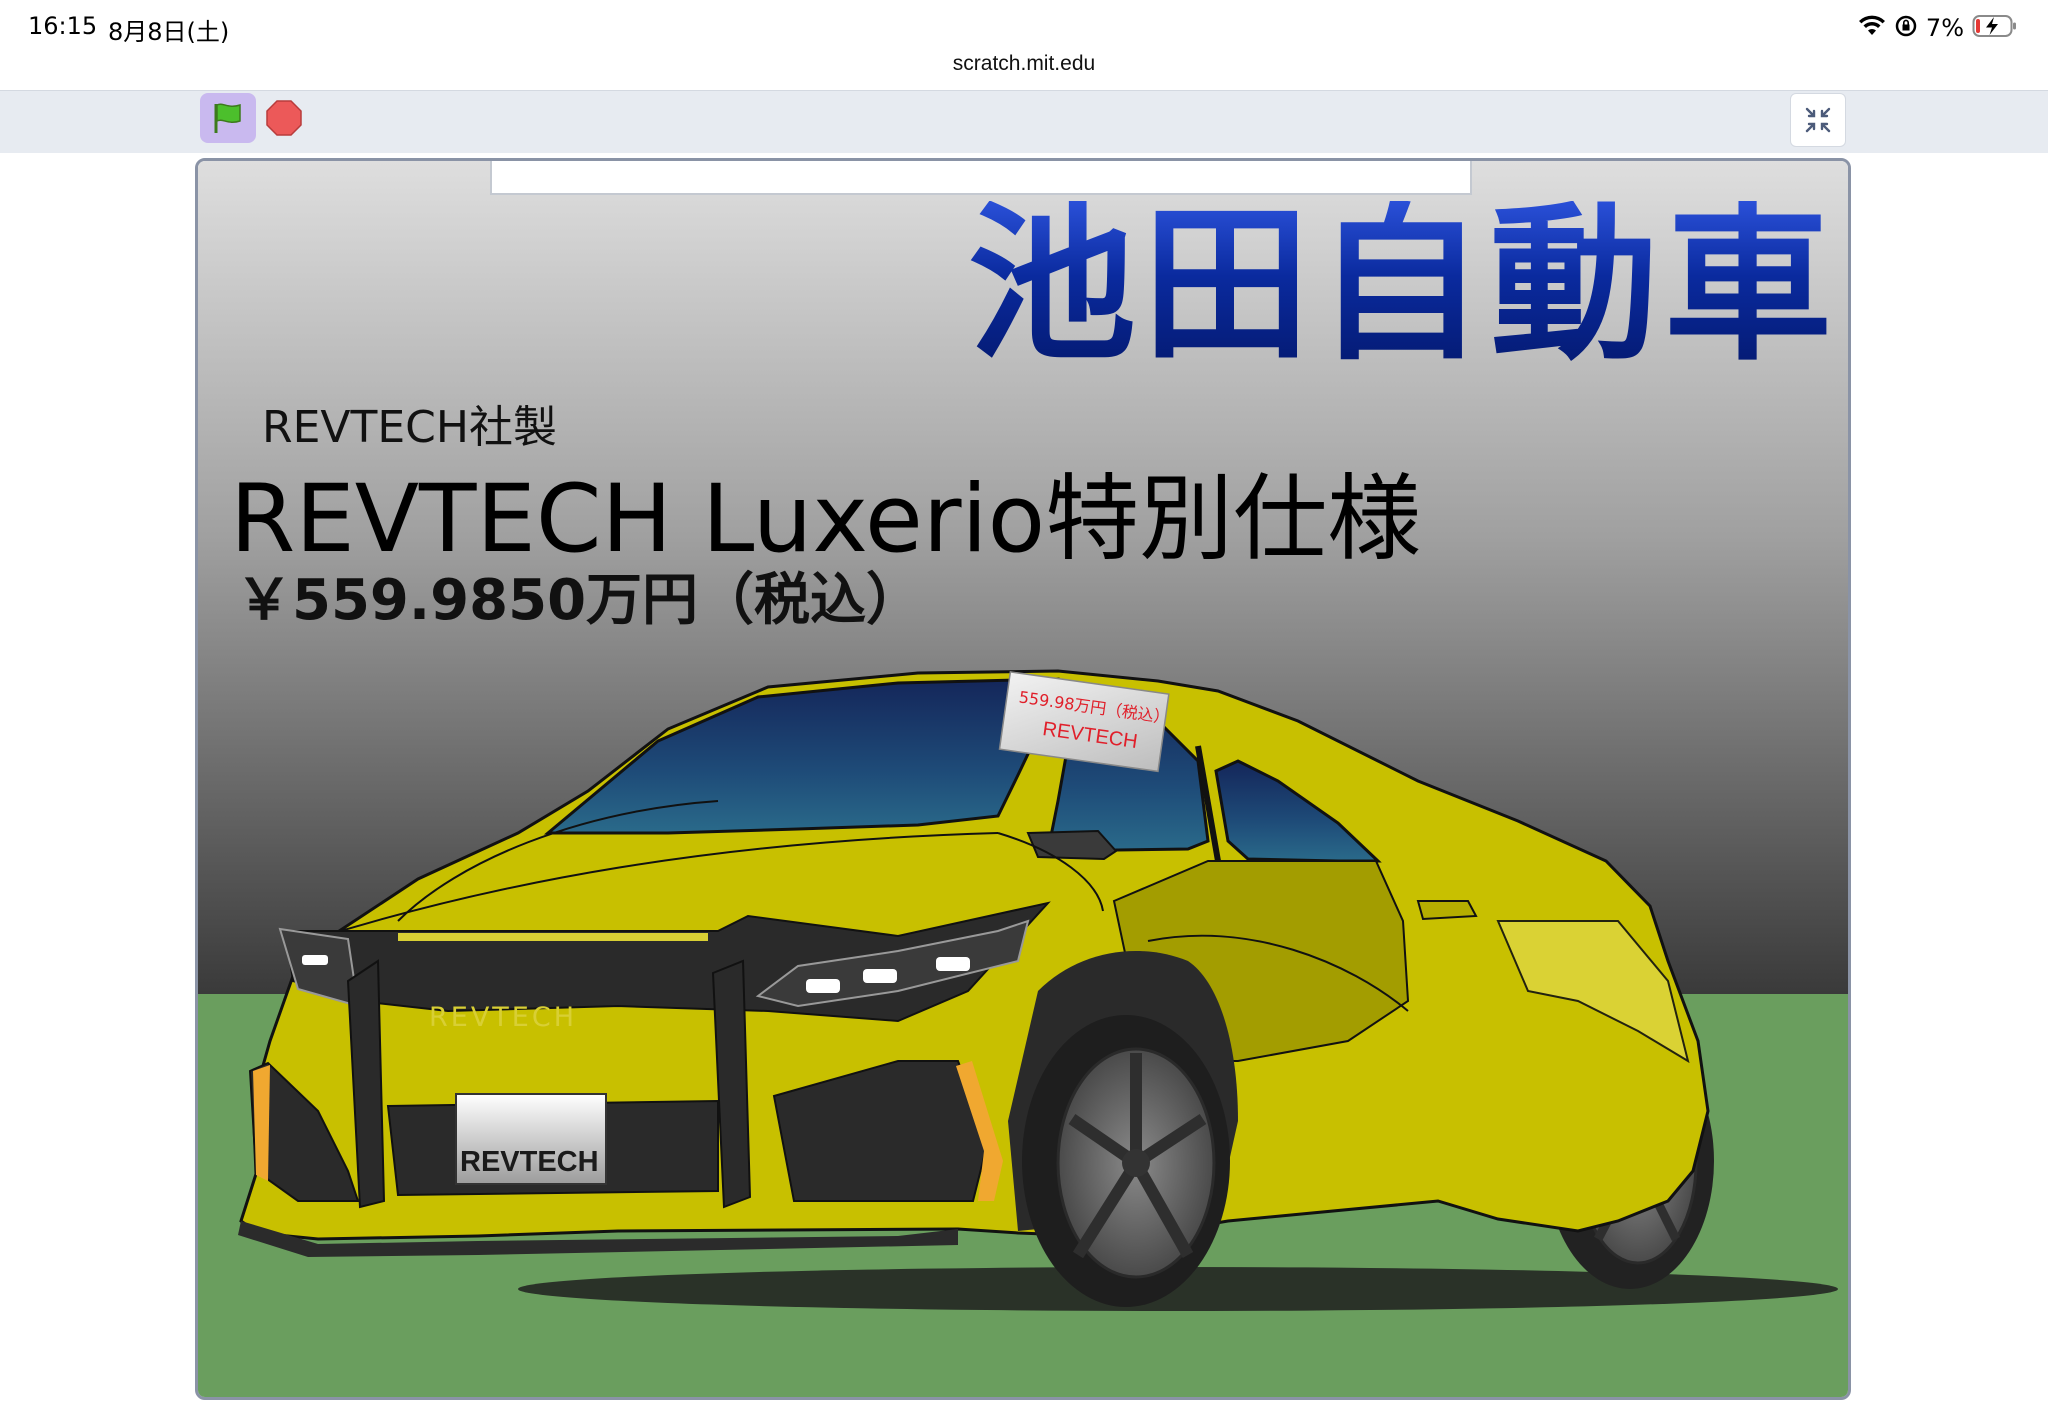 This screenshot has height=1423, width=2048. Describe the element at coordinates (63, 26) in the screenshot. I see `status-time: 16:15` at that location.